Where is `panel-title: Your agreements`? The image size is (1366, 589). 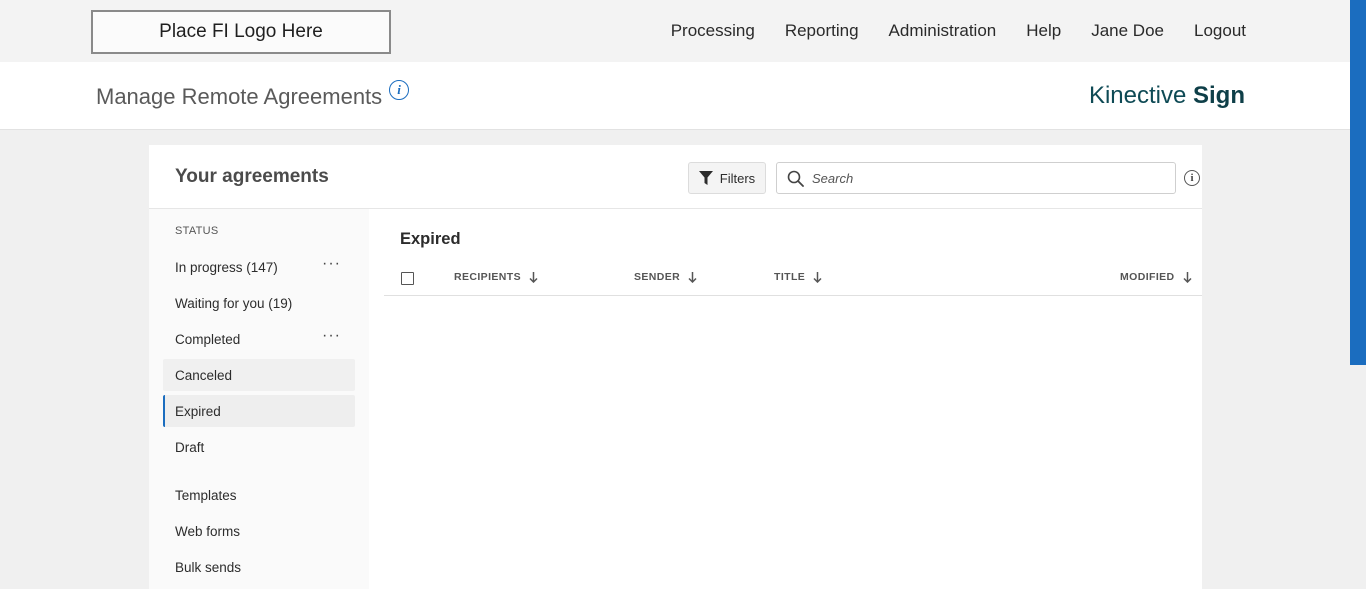
panel-title: Your agreements is located at coordinates (252, 176).